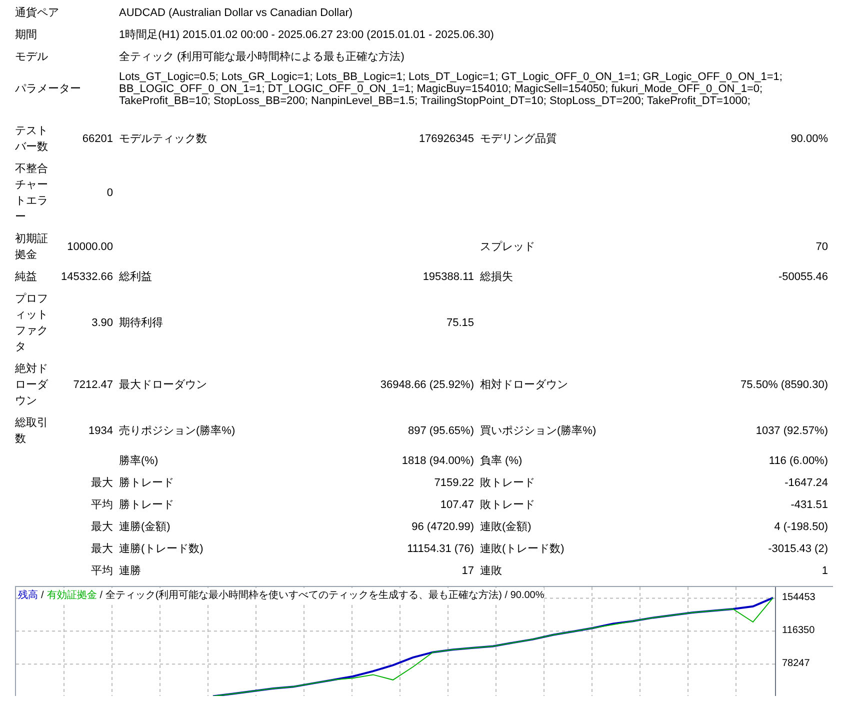  Describe the element at coordinates (792, 431) in the screenshot. I see `stat-value: 1037 (92.57%)` at that location.